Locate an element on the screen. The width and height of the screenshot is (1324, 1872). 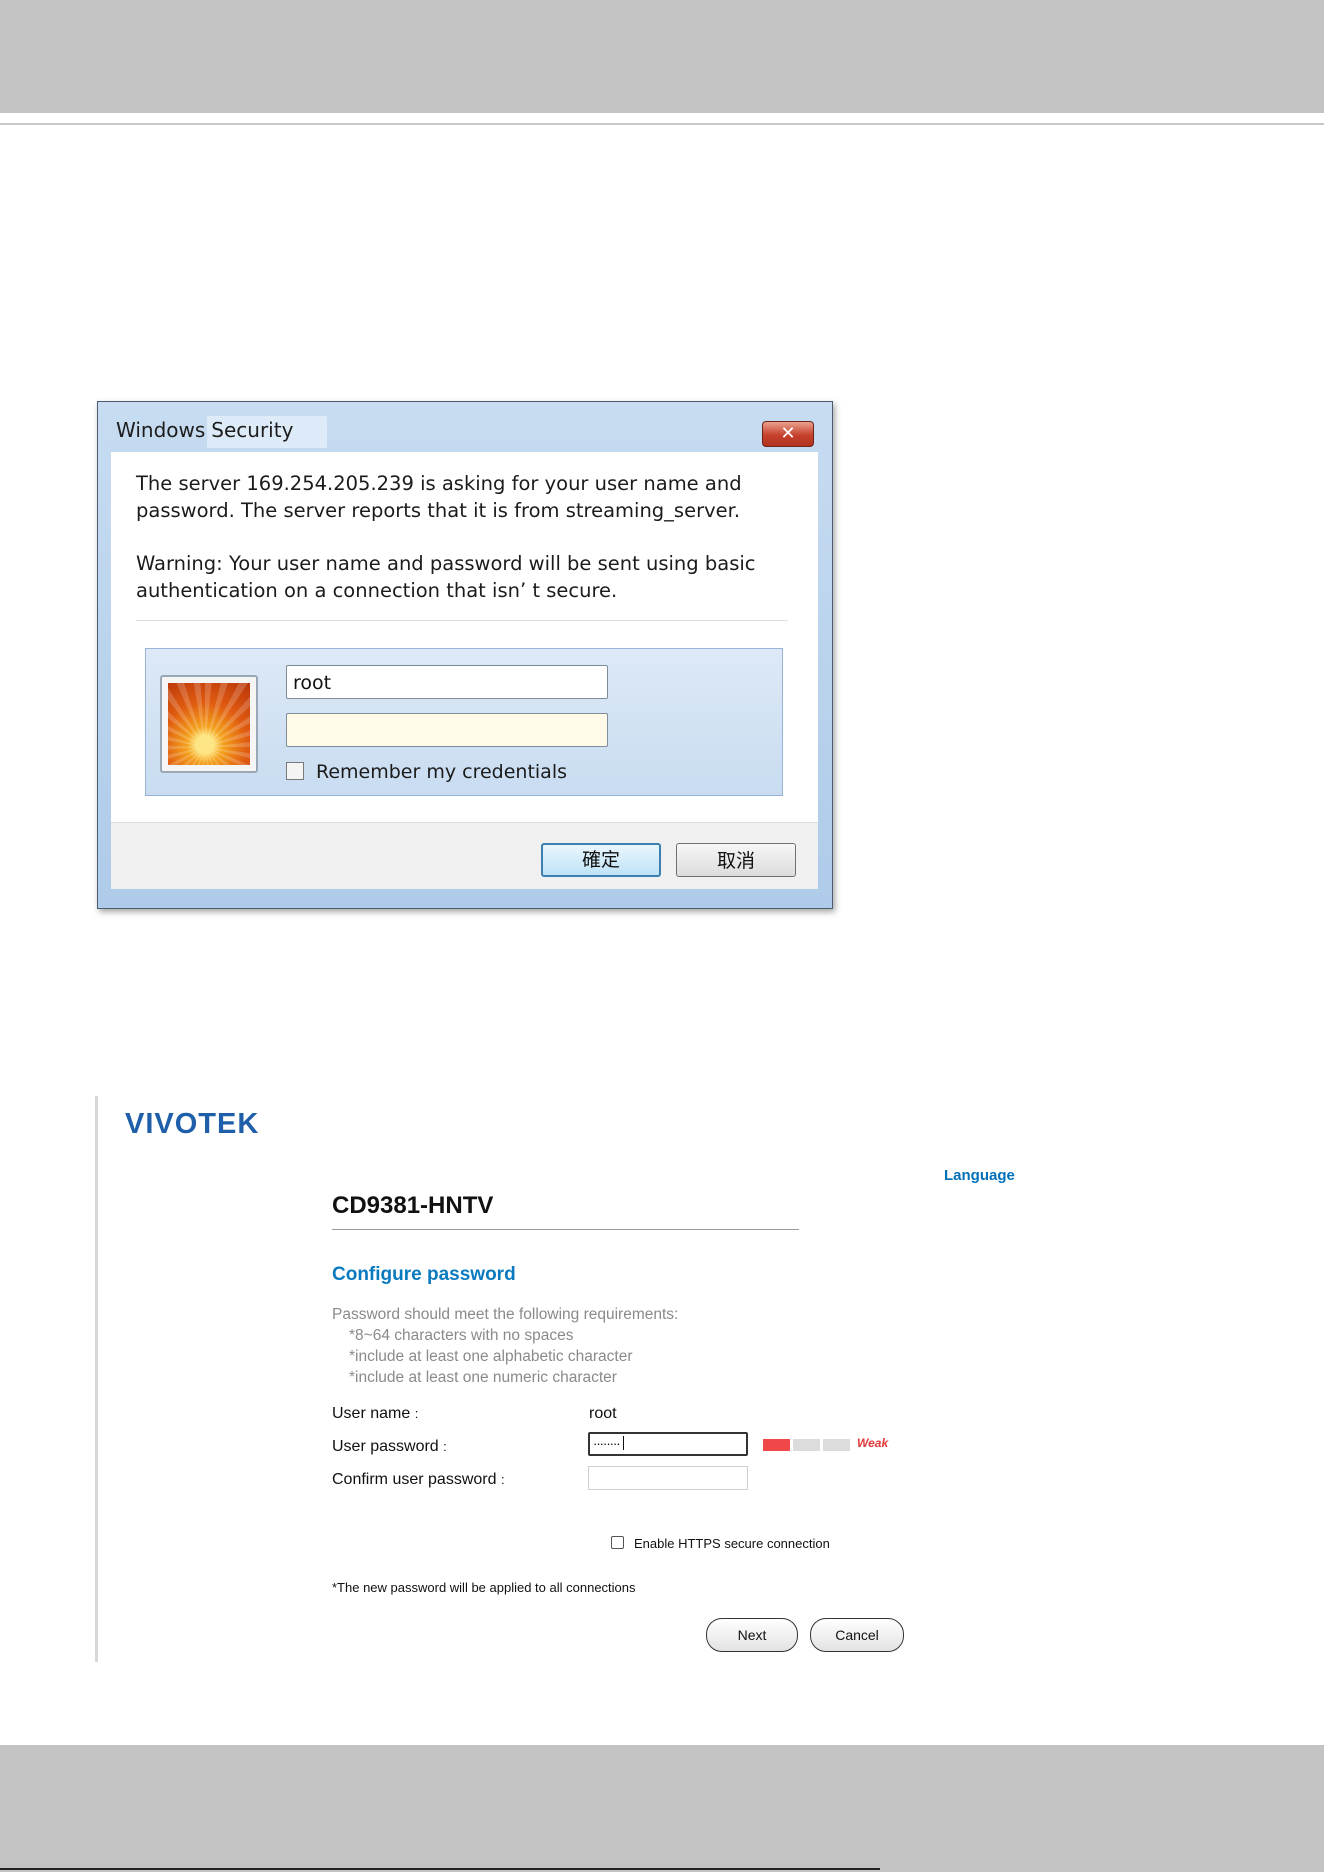
password-label-text: User password is located at coordinates (385, 1446).